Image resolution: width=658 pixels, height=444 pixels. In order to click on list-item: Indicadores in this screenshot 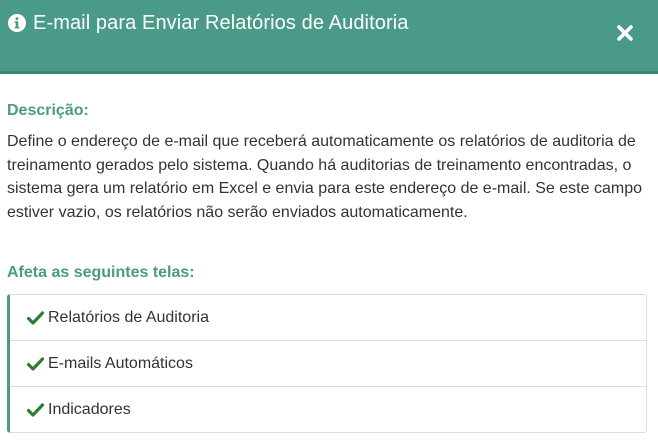, I will do `click(328, 410)`.